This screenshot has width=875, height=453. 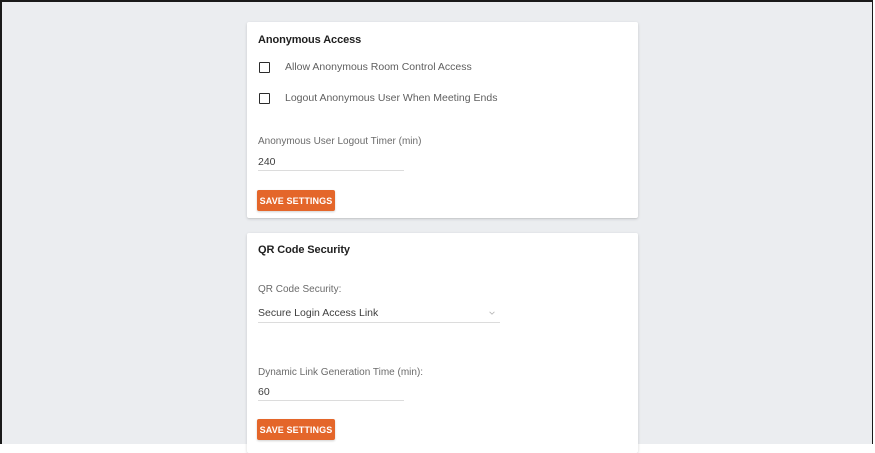 What do you see at coordinates (331, 392) in the screenshot?
I see `link-generation-time-input` at bounding box center [331, 392].